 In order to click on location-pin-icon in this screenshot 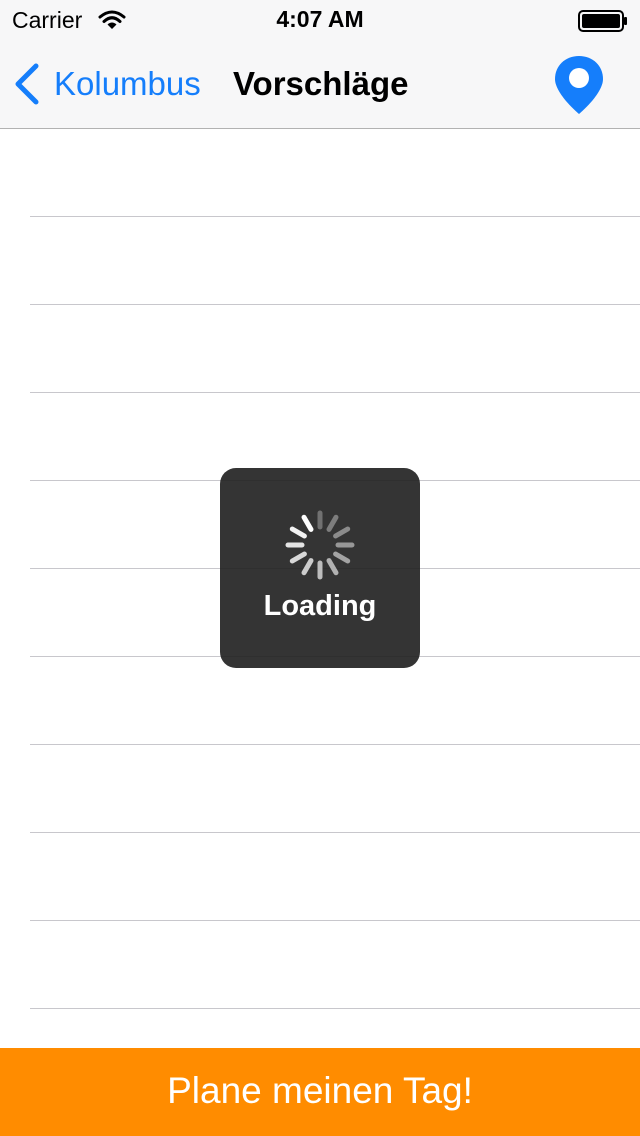, I will do `click(579, 85)`.